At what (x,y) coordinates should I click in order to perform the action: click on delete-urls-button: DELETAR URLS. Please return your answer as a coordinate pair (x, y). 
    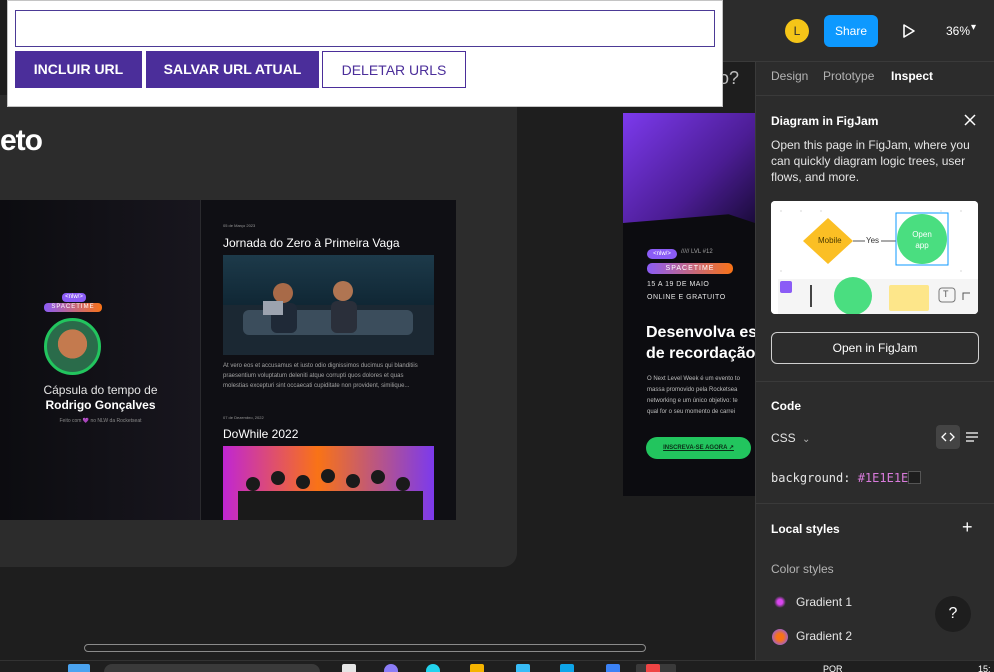
    Looking at the image, I should click on (394, 69).